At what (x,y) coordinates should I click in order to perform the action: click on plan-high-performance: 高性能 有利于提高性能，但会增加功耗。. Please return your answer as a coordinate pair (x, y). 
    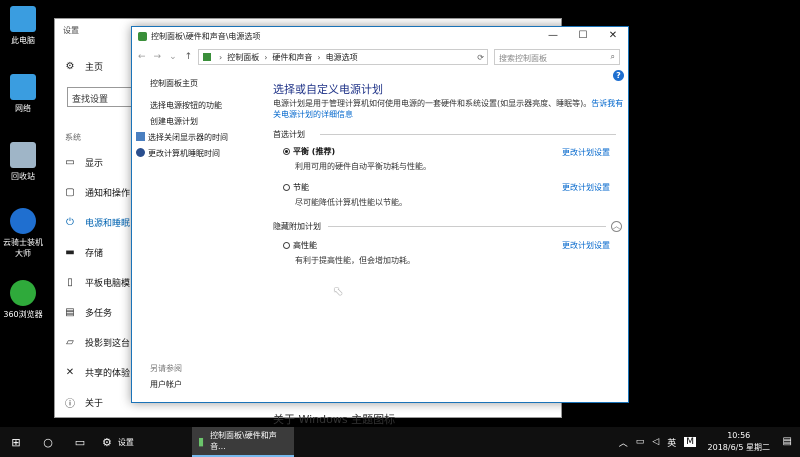
    Looking at the image, I should click on (349, 253).